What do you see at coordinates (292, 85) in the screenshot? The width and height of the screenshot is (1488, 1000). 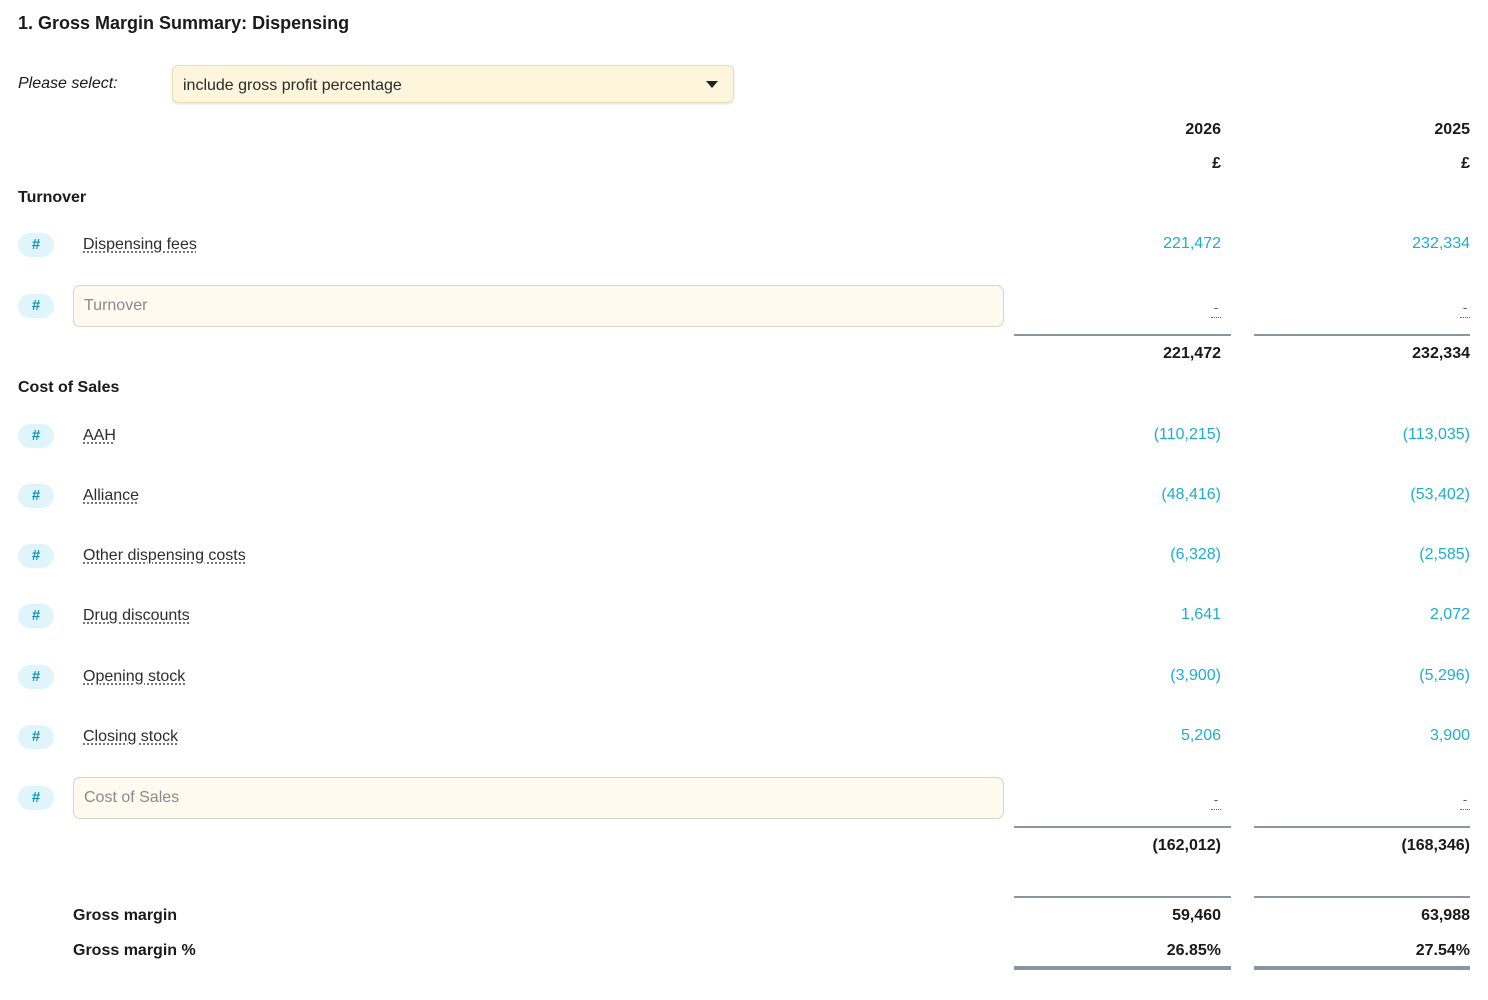 I see `select-value: include gross profit percentage` at bounding box center [292, 85].